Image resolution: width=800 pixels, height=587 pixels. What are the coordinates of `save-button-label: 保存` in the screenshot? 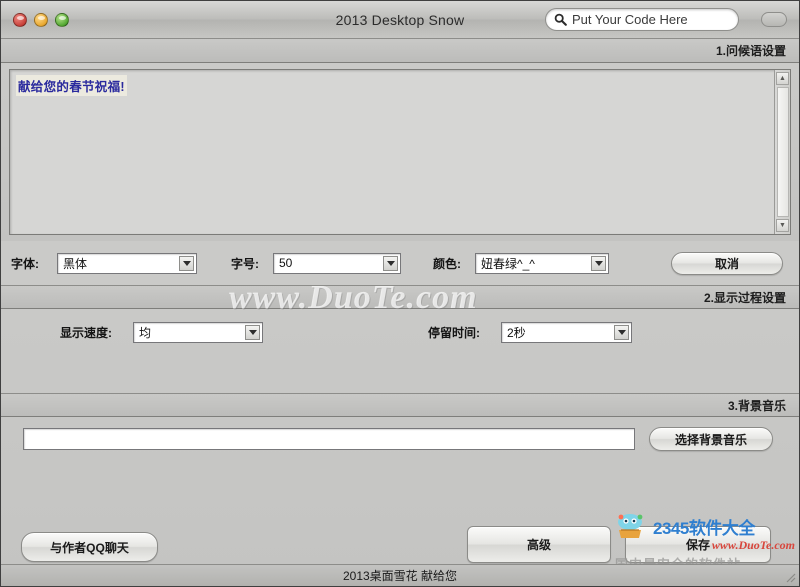 It's located at (697, 545).